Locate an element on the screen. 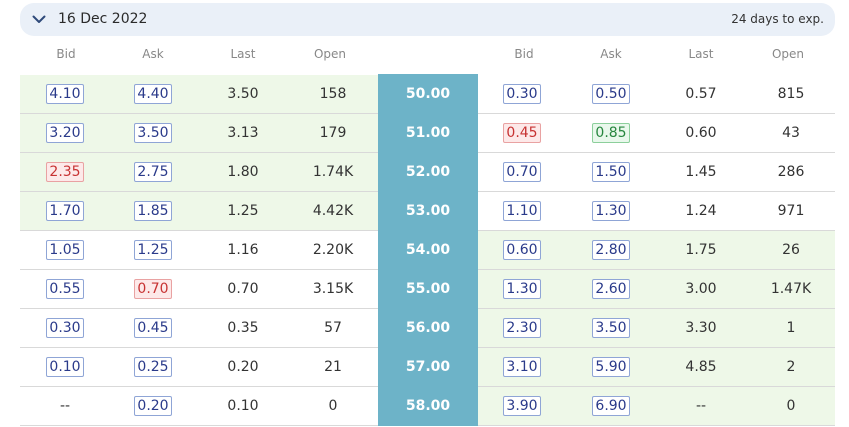  chevron-down-icon is located at coordinates (39, 19).